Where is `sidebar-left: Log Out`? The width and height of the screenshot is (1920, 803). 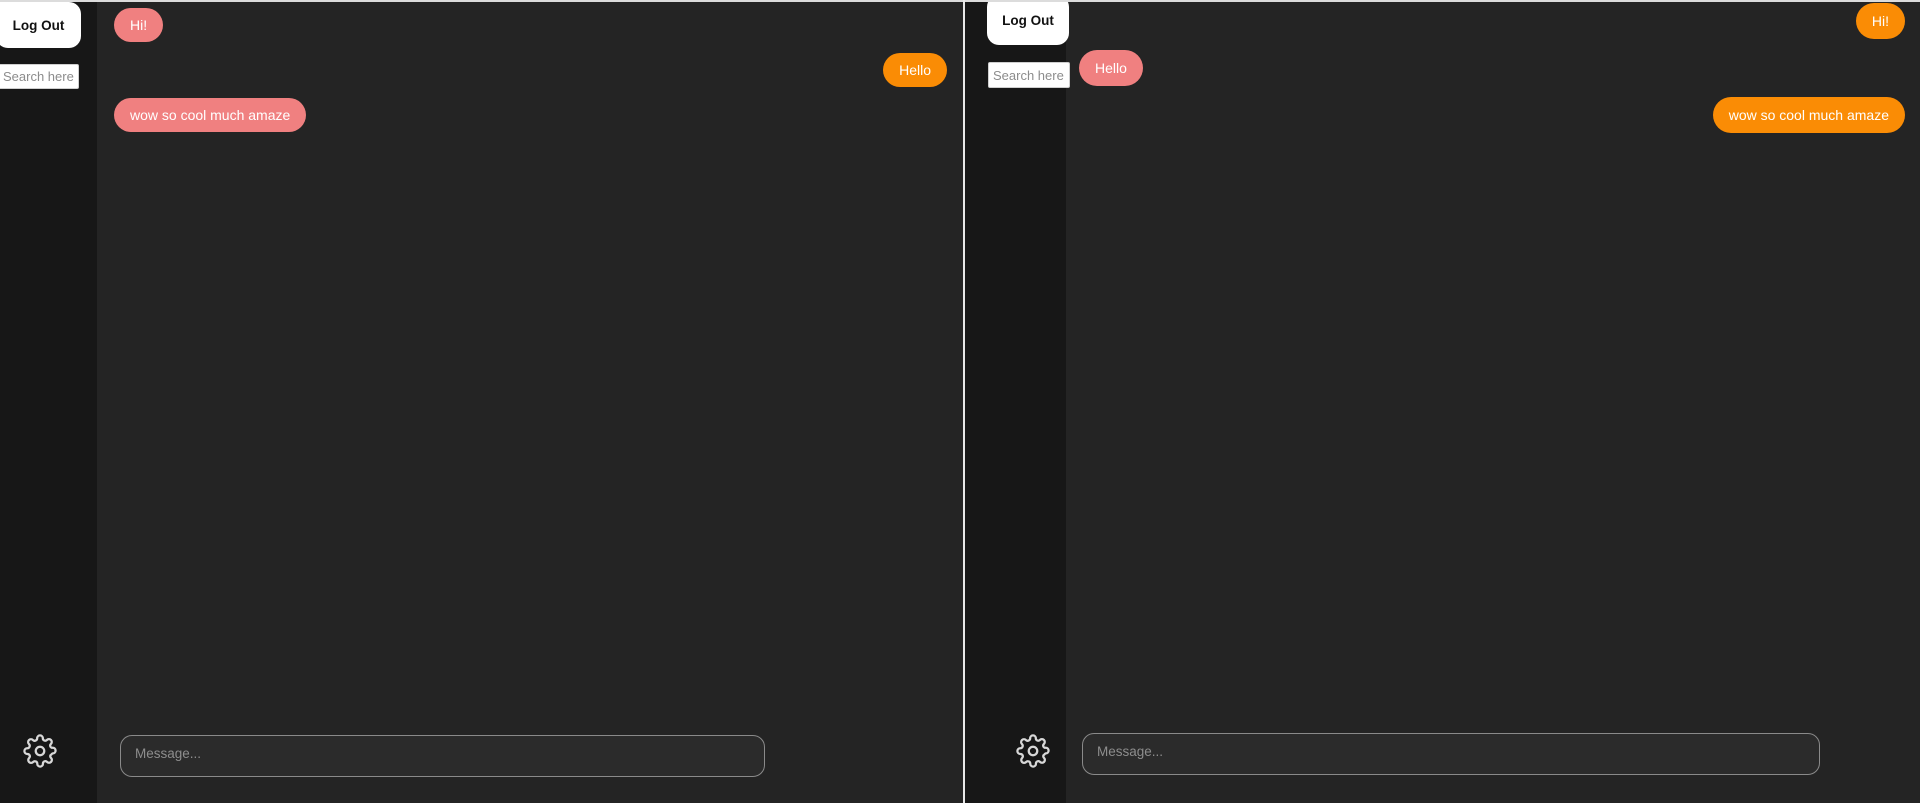 sidebar-left: Log Out is located at coordinates (48, 402).